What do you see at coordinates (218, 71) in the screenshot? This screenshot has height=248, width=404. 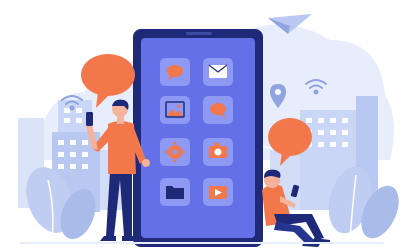 I see `mail-icon` at bounding box center [218, 71].